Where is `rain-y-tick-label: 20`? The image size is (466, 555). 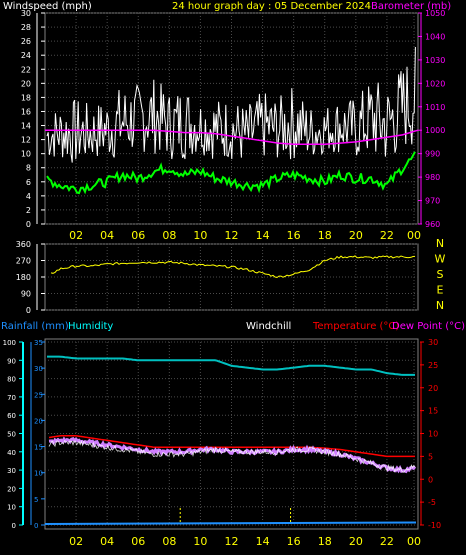 rain-y-tick-label: 20 is located at coordinates (38, 421).